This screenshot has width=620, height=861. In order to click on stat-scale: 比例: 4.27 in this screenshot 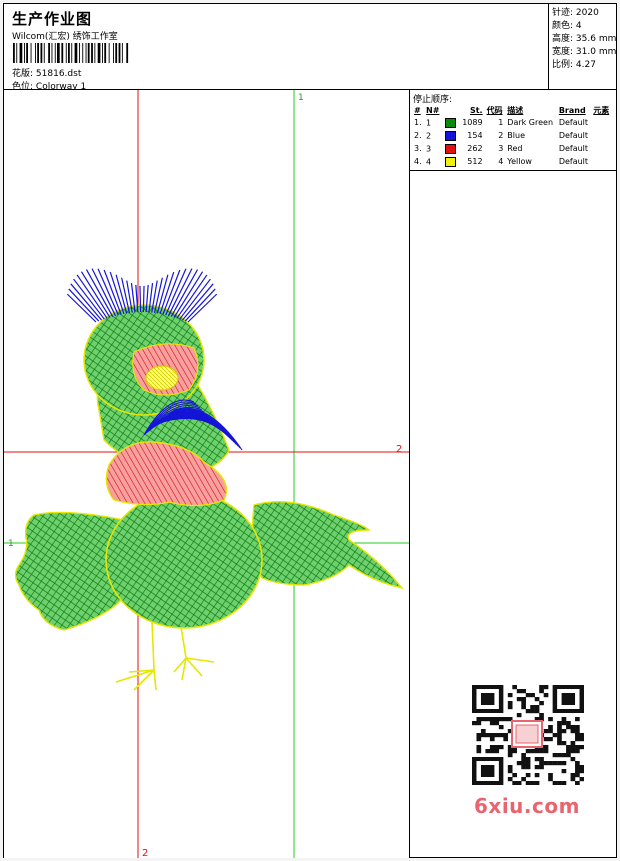, I will do `click(574, 65)`.